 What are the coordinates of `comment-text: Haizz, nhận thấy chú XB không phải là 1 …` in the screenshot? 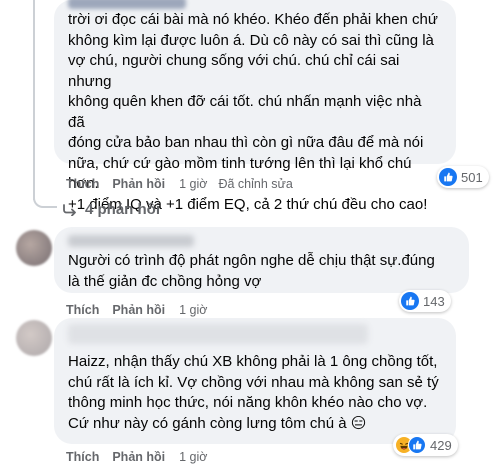 It's located at (253, 392).